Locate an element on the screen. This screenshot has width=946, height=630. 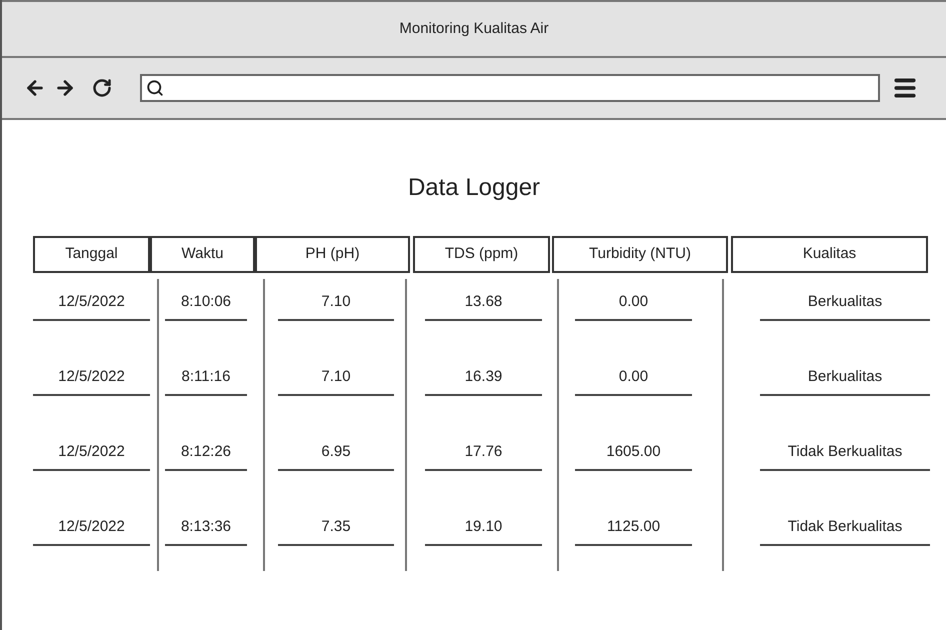
column-header: PH (pH) is located at coordinates (332, 254).